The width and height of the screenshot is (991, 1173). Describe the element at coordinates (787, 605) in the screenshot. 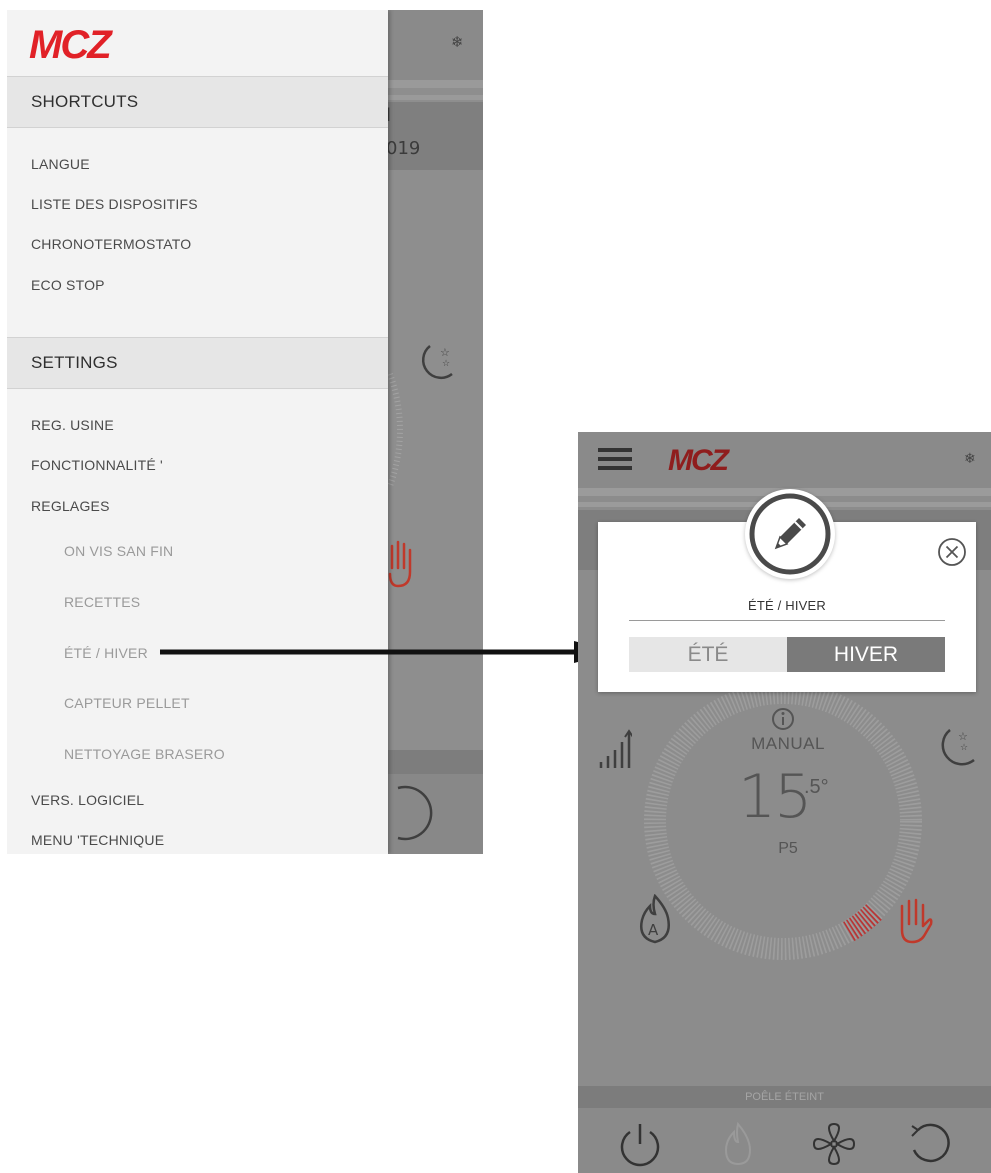

I see `dialog-title: ÉTÉ / HIVER` at that location.